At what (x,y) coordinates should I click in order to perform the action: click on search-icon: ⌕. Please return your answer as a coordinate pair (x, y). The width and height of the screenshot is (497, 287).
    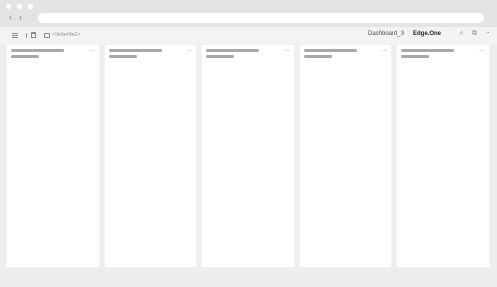
    Looking at the image, I should click on (461, 33).